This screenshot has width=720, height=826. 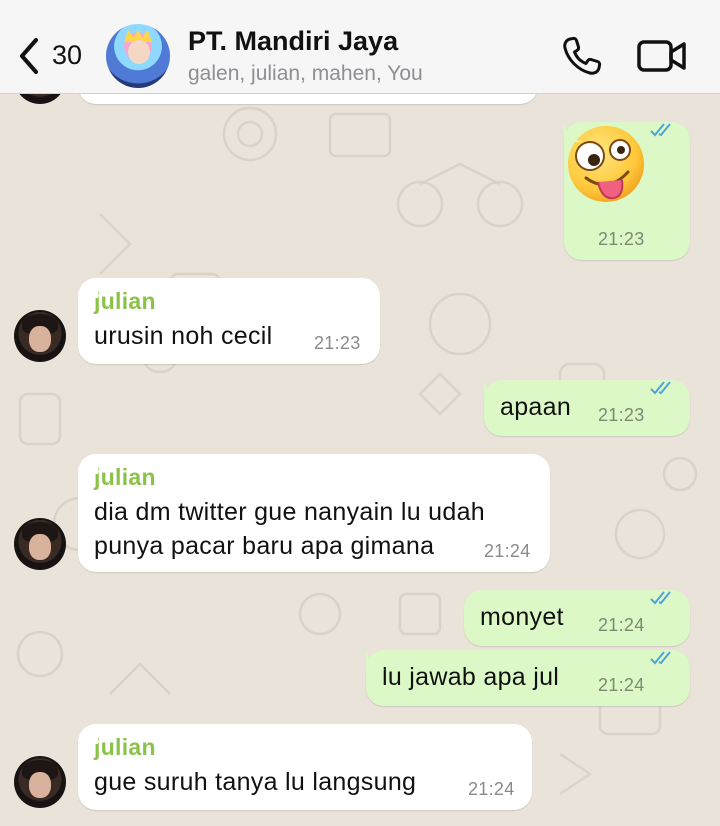 I want to click on group-title: PT. Mandiri Jaya, so click(x=293, y=41).